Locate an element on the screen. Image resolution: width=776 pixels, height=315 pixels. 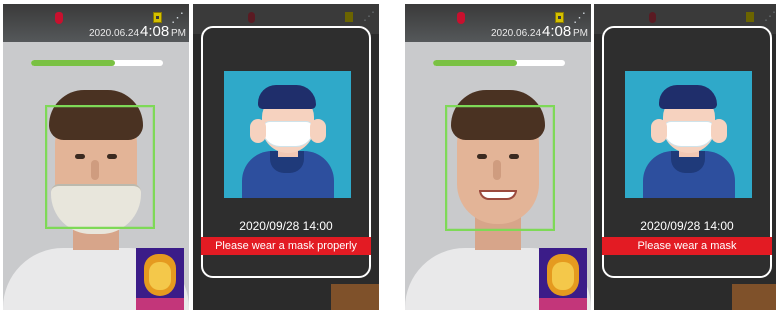
alert-message: Please wear a mask is located at coordinates (687, 246).